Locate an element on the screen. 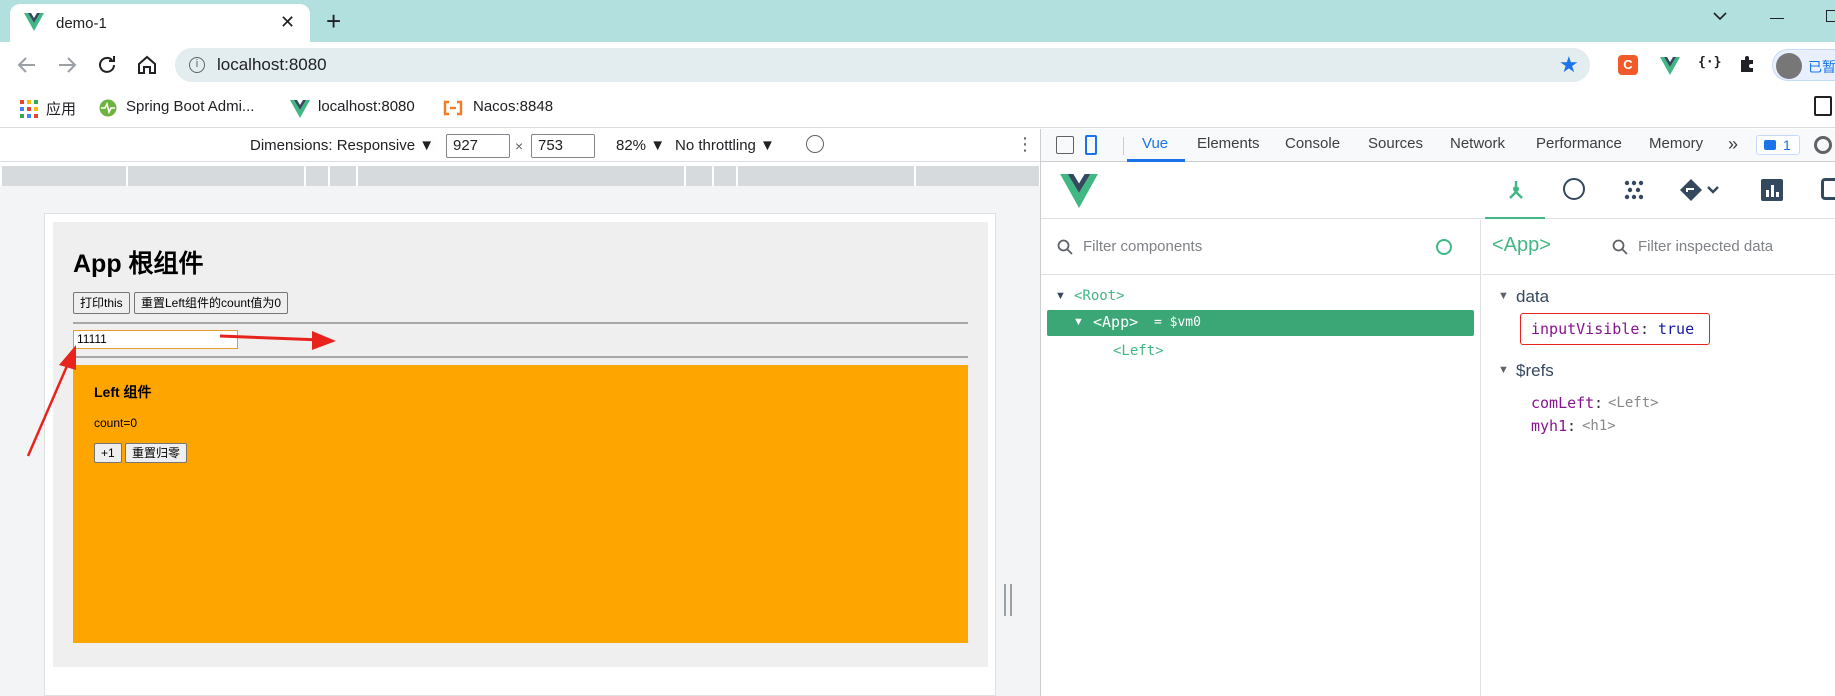  address-text: localhost:8080 is located at coordinates (272, 64).